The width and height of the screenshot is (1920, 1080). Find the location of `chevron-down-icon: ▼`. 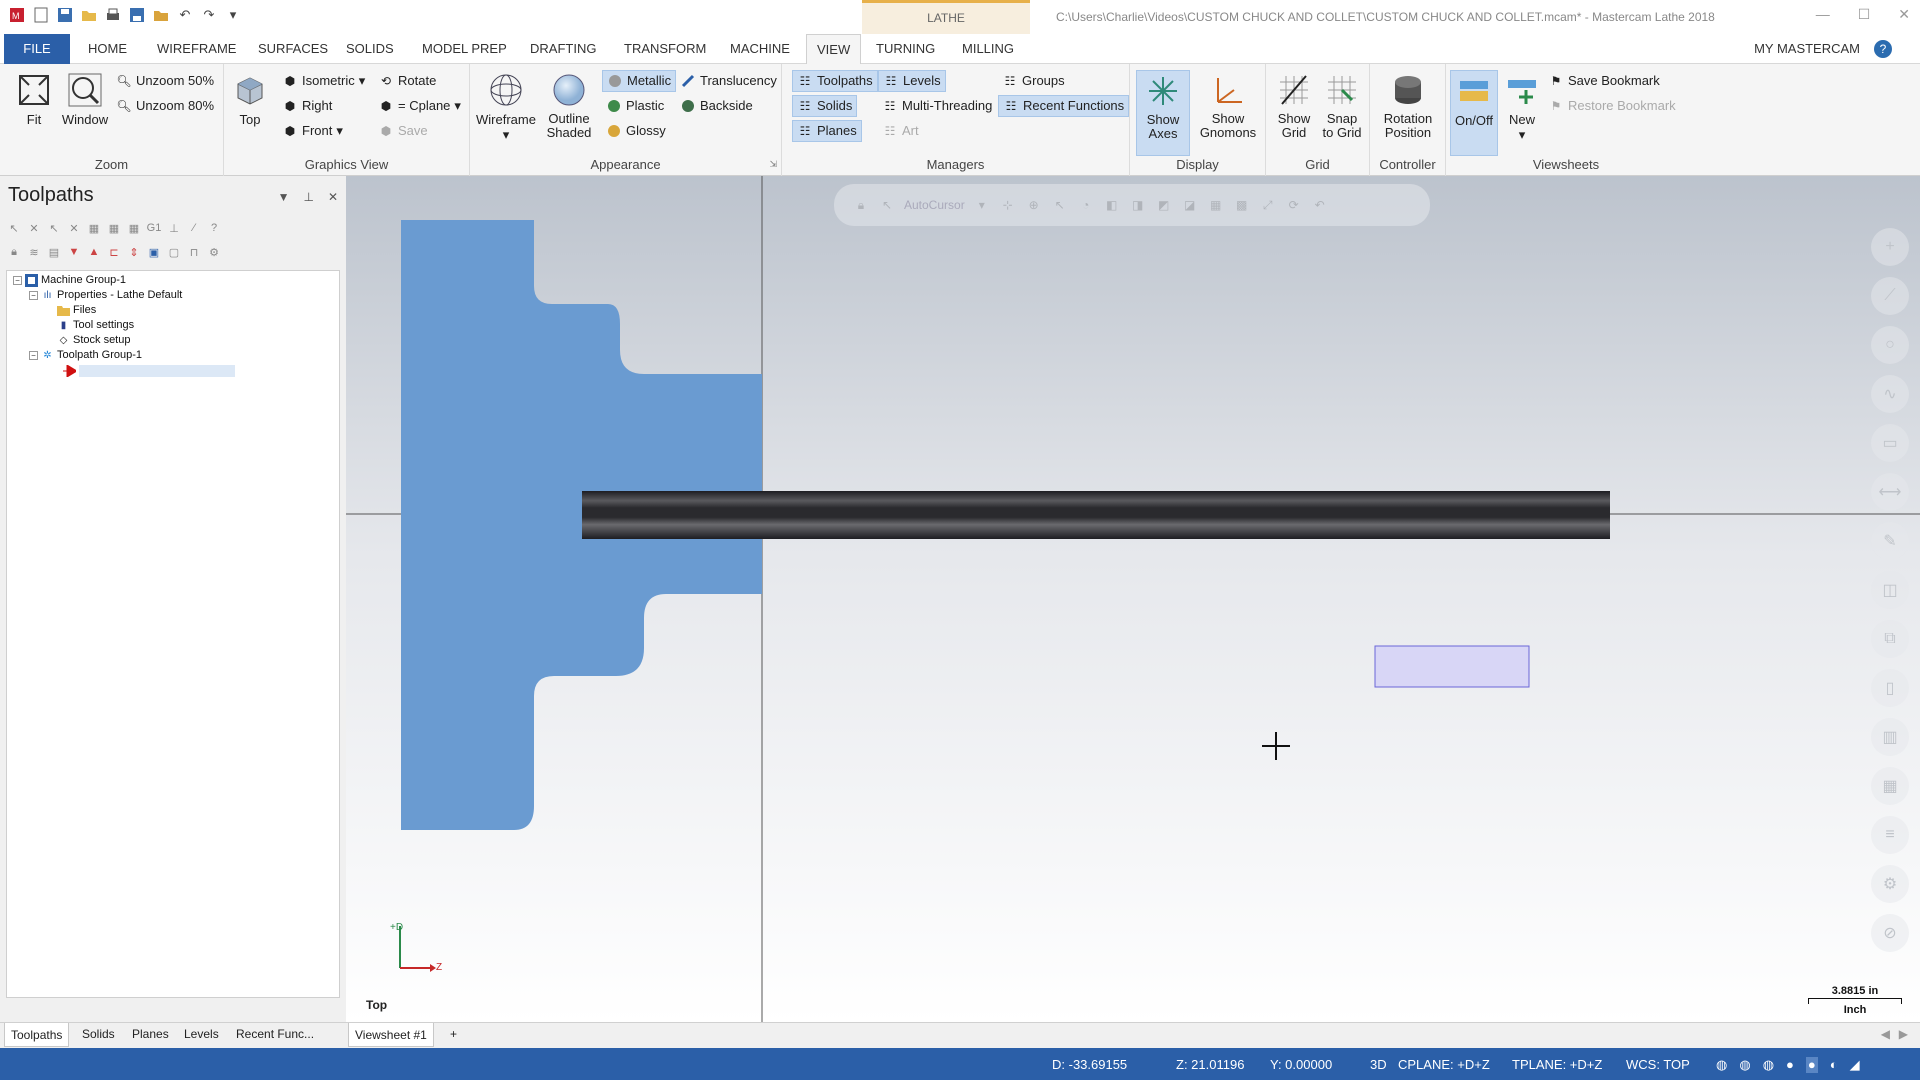

chevron-down-icon: ▼ is located at coordinates (284, 197).